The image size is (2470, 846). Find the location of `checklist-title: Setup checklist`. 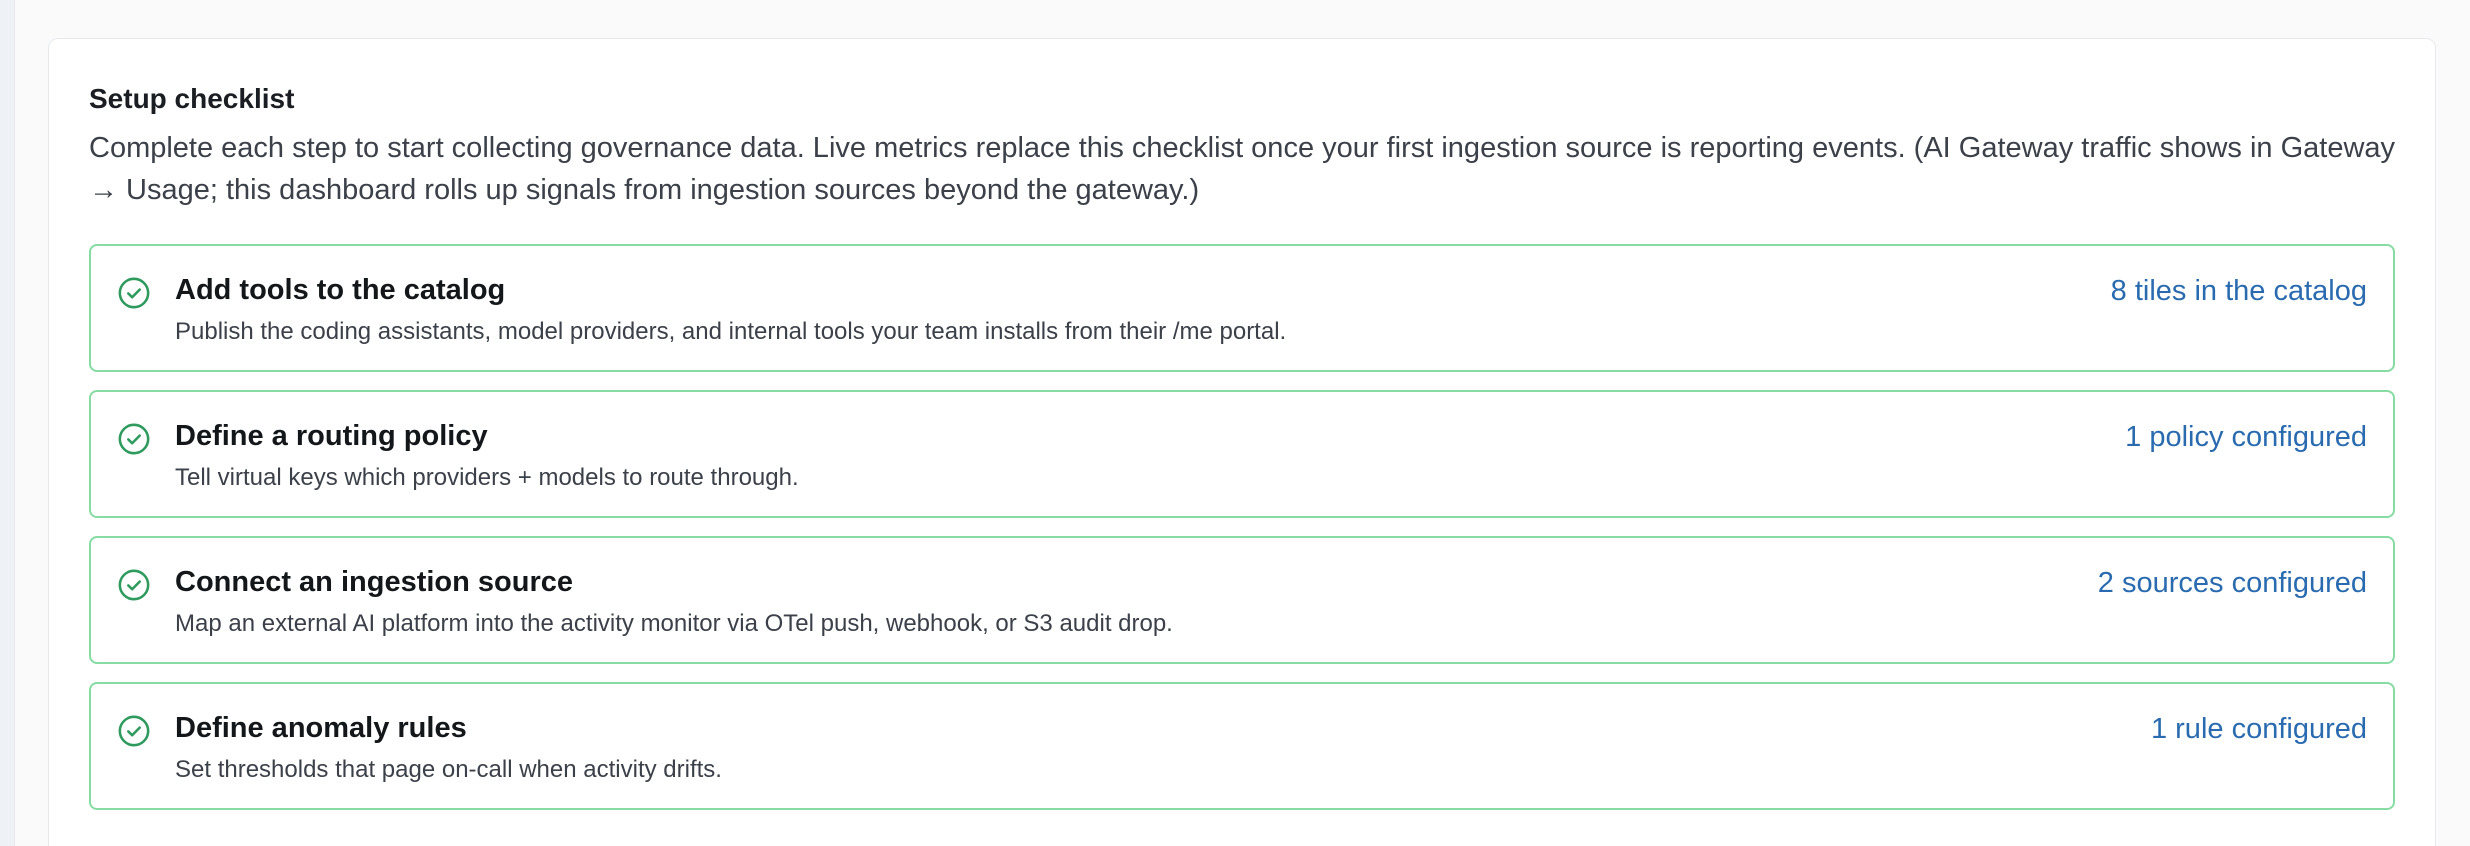

checklist-title: Setup checklist is located at coordinates (192, 98).